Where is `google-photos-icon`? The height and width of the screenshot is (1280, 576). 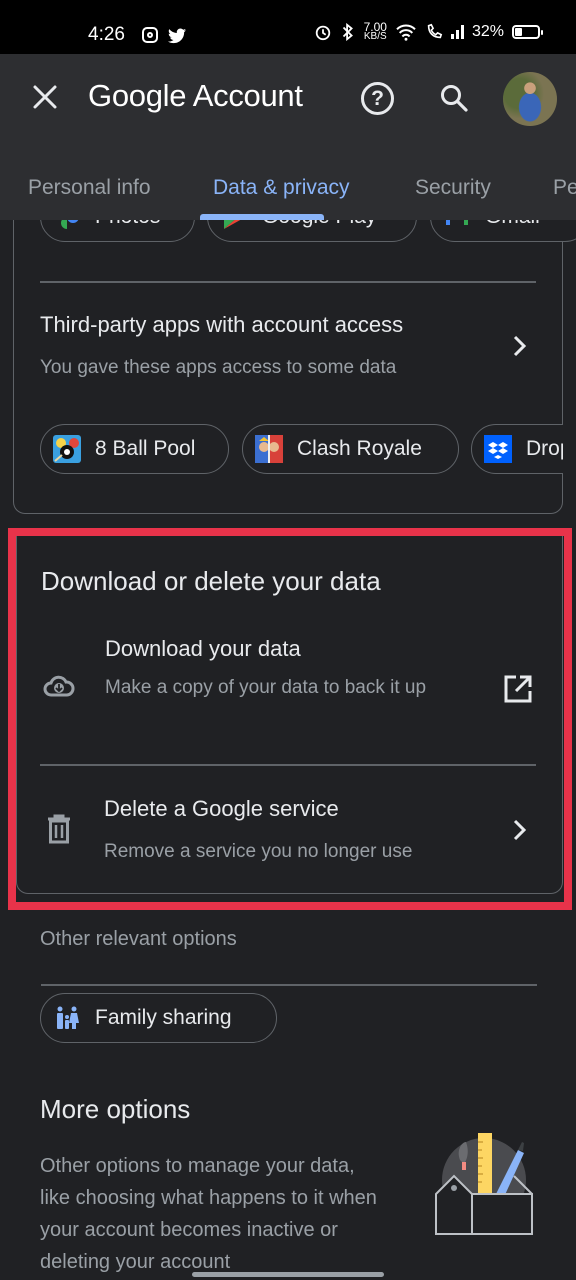
google-photos-icon is located at coordinates (70, 224).